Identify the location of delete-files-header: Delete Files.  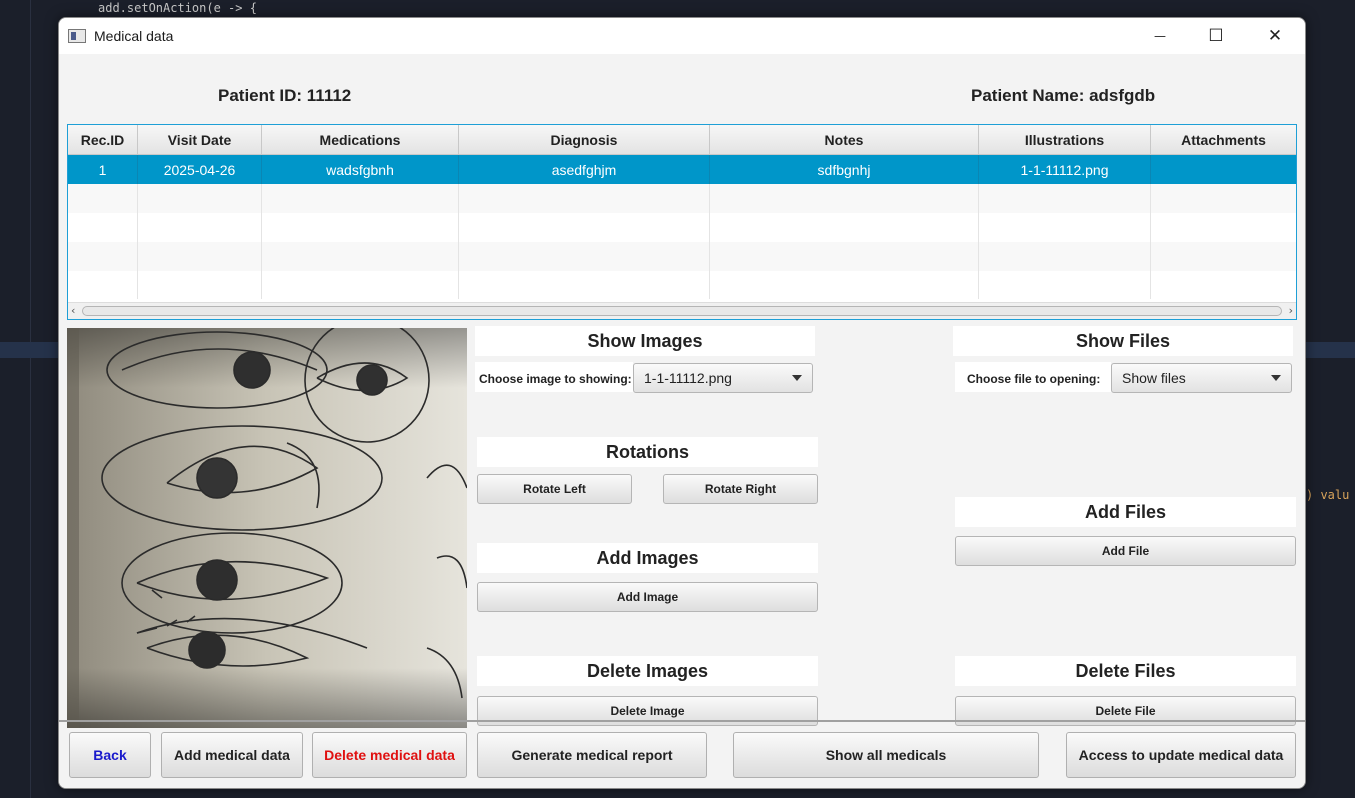
(1125, 671).